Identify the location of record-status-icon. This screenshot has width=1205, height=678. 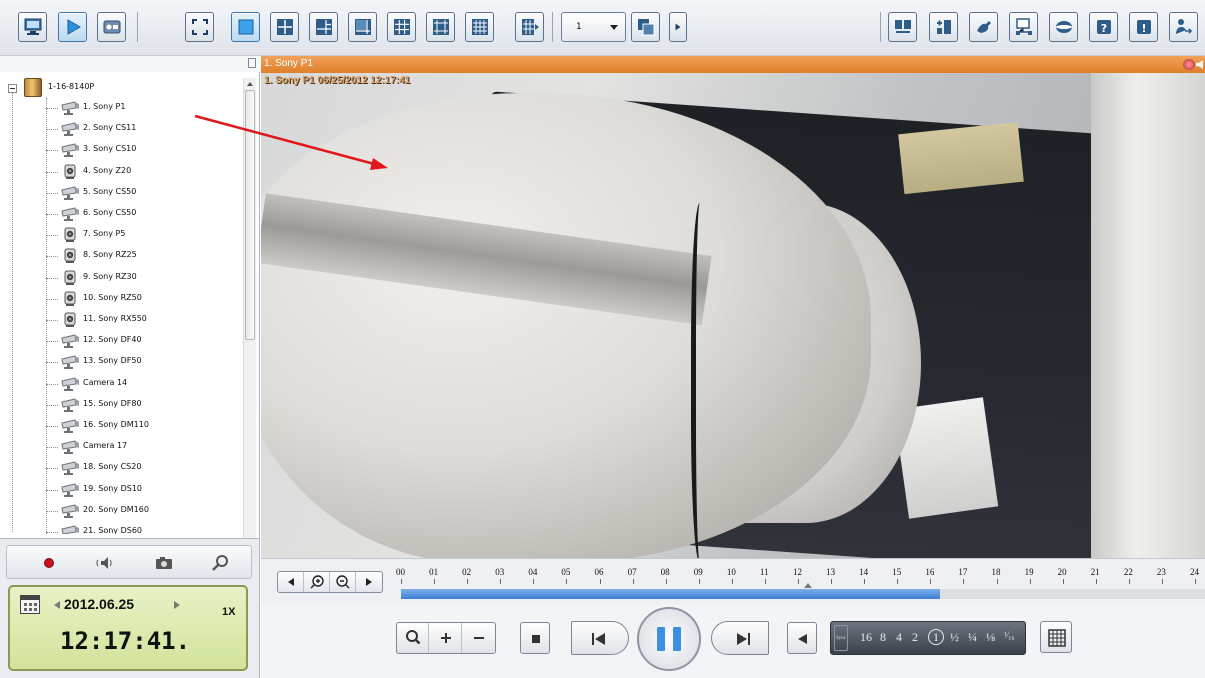
(1189, 64).